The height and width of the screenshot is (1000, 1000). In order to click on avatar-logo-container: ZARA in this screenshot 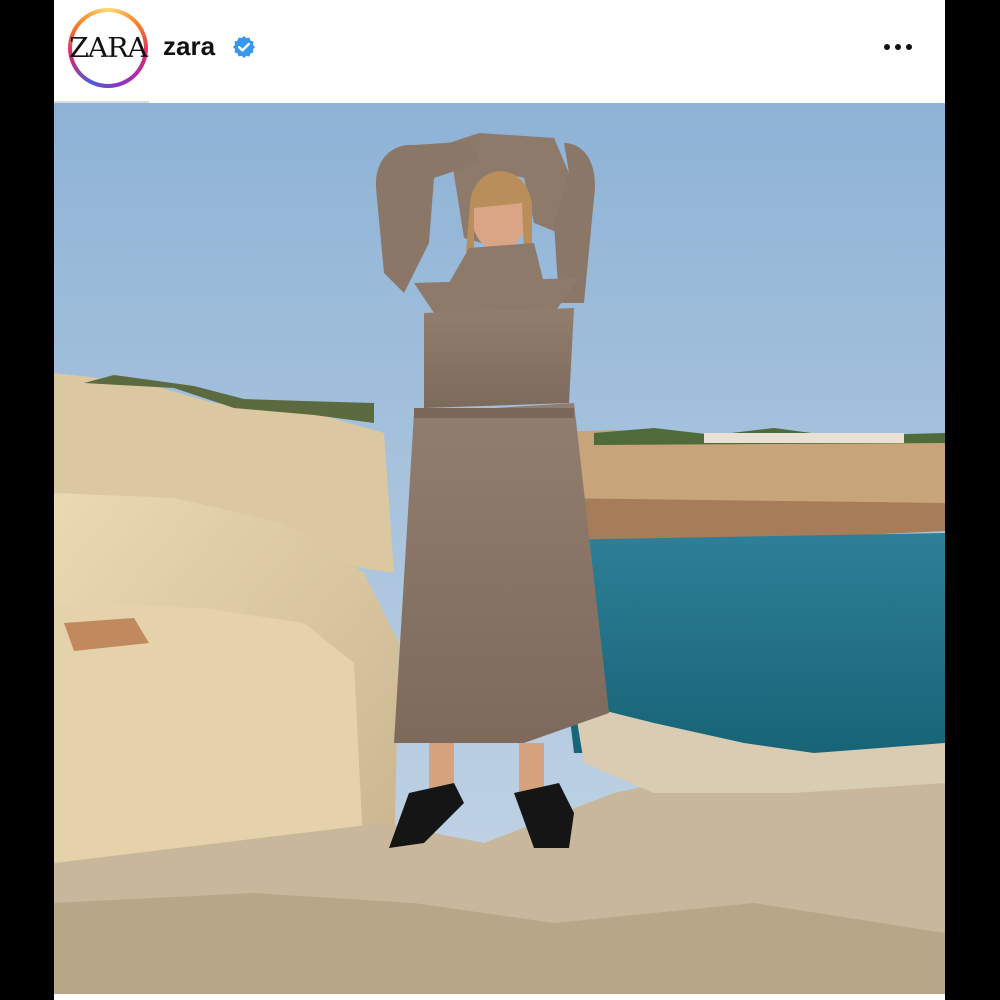, I will do `click(108, 48)`.